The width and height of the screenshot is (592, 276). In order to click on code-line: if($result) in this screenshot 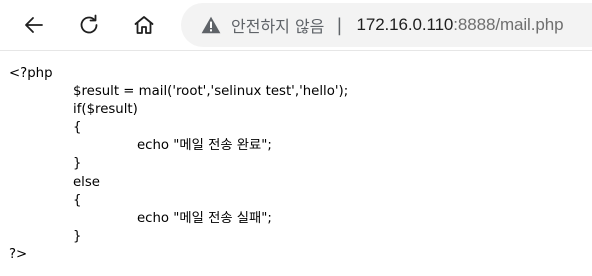, I will do `click(105, 110)`.